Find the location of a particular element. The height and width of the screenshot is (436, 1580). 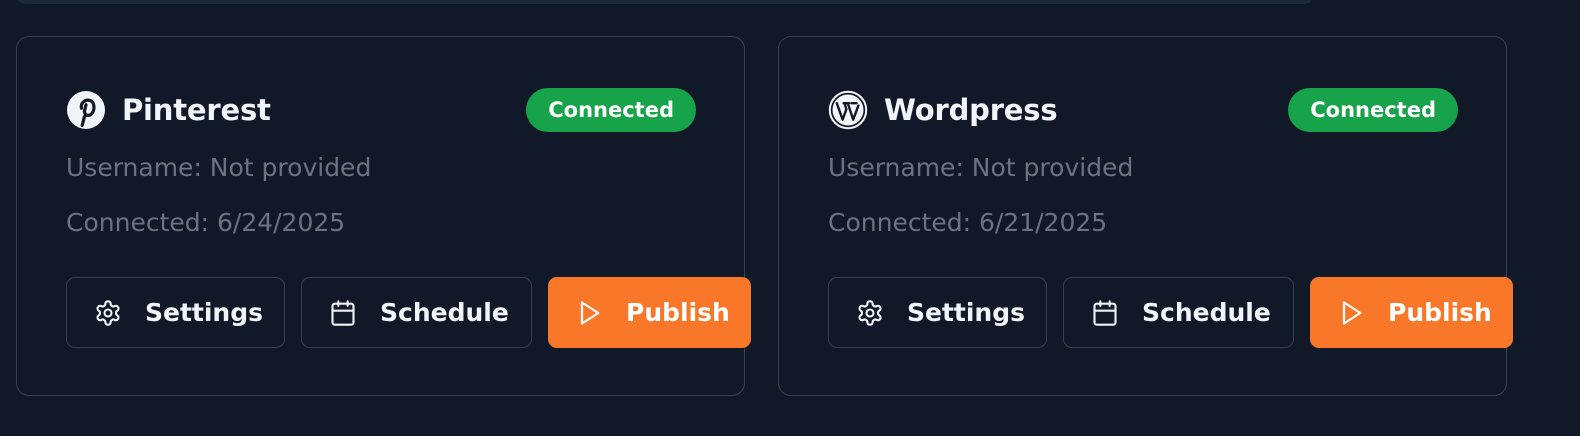

card-header: Wordpress is located at coordinates (943, 110).